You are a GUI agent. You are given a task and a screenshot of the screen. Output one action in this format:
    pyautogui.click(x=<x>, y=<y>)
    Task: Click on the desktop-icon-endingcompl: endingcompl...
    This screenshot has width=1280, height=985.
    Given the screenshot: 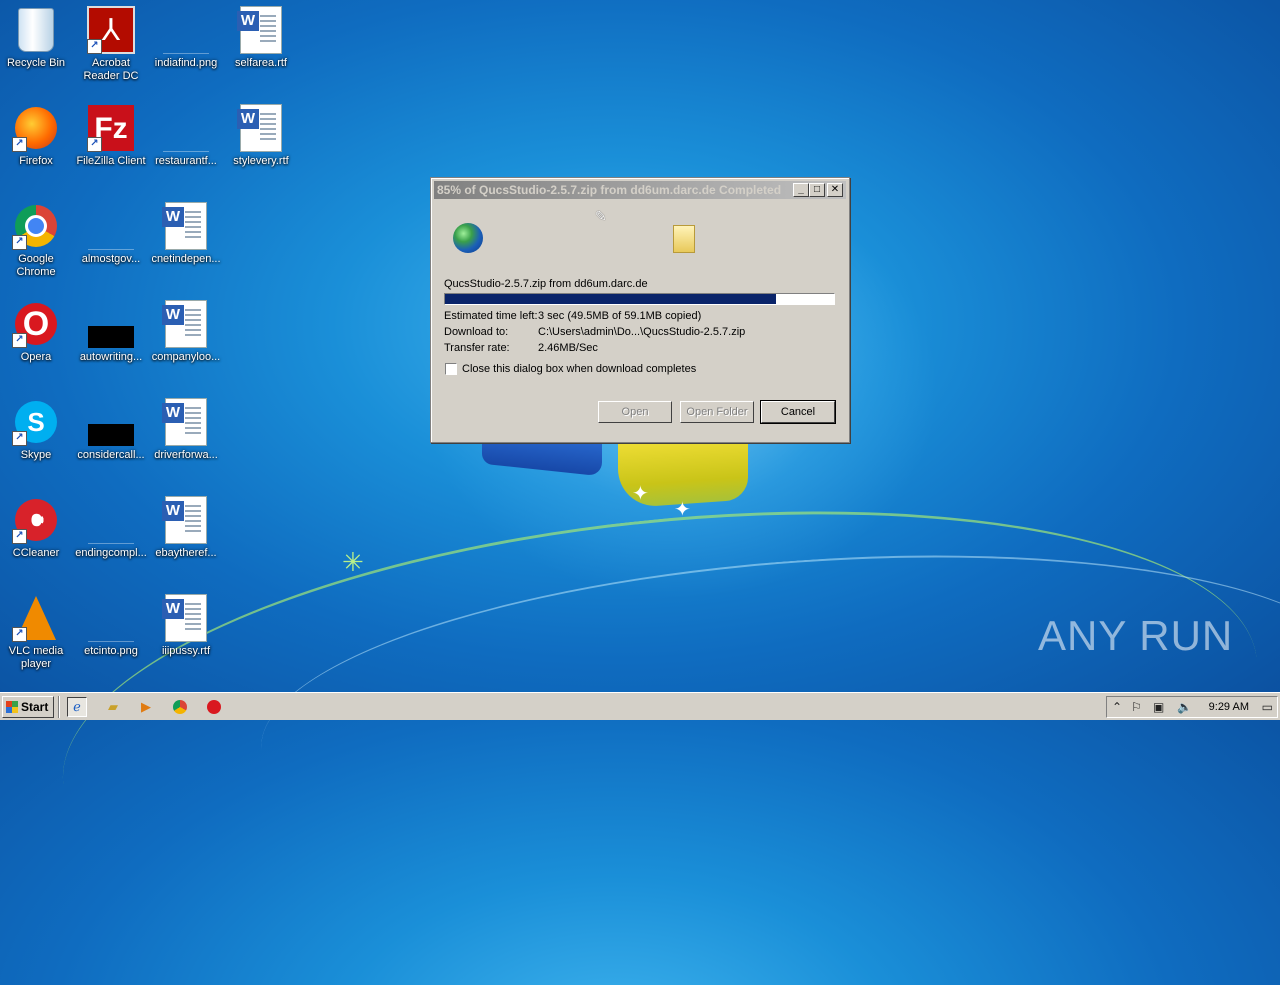 What is the action you would take?
    pyautogui.click(x=111, y=528)
    